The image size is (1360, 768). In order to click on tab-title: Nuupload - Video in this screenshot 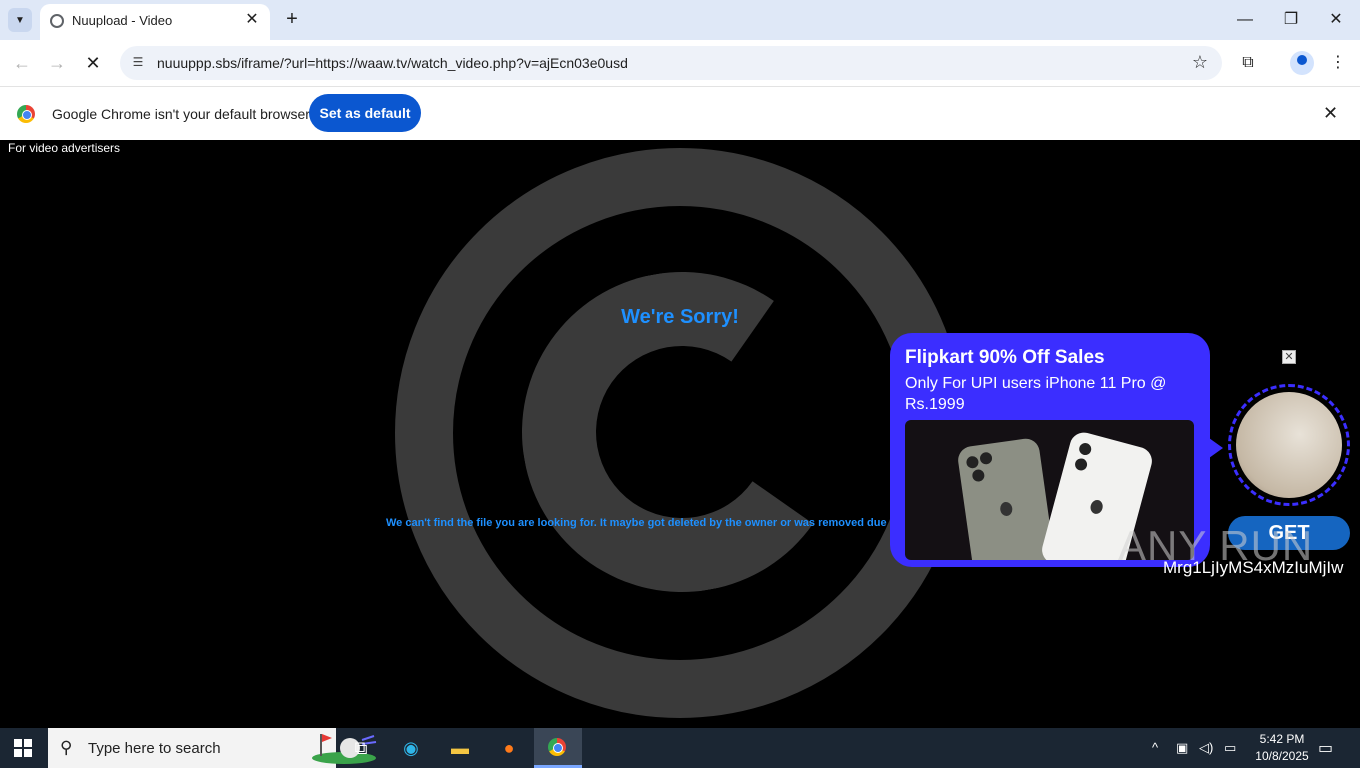, I will do `click(122, 20)`.